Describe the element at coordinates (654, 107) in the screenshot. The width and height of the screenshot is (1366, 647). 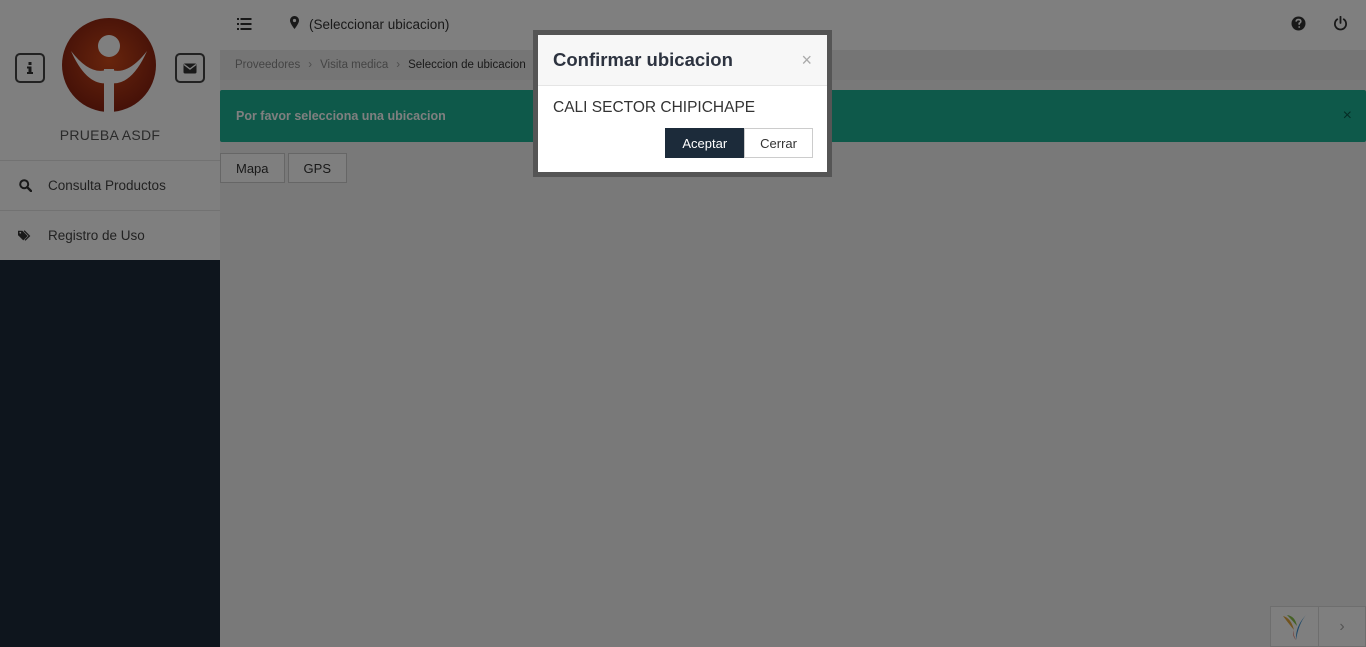
I see `selected-location-text: CALI SECTOR CHIPICHAPE` at that location.